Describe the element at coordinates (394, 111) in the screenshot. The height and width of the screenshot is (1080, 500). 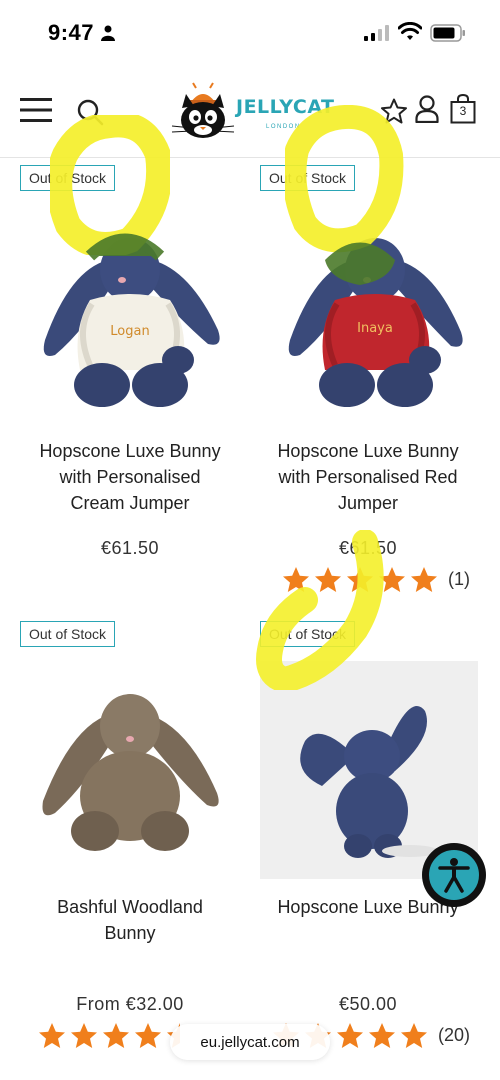
I see `wishlist-star-icon` at that location.